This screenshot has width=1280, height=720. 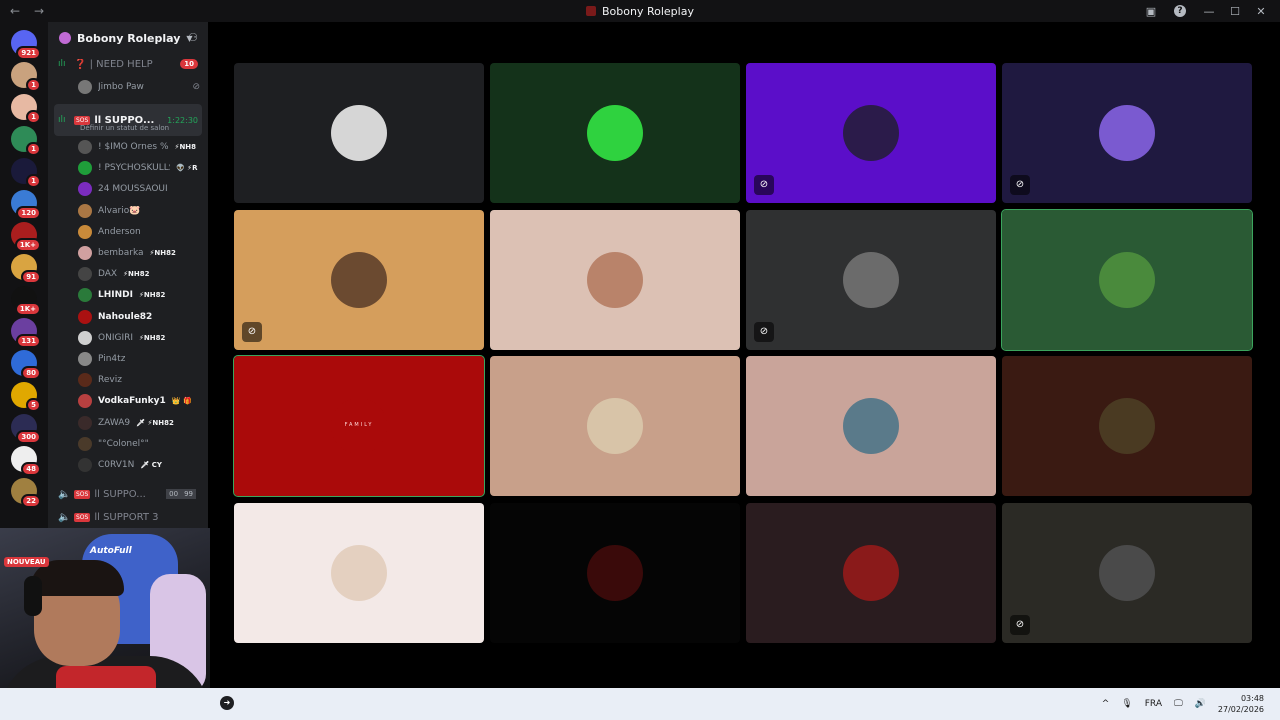 I want to click on close-button: ✕, so click(x=1261, y=11).